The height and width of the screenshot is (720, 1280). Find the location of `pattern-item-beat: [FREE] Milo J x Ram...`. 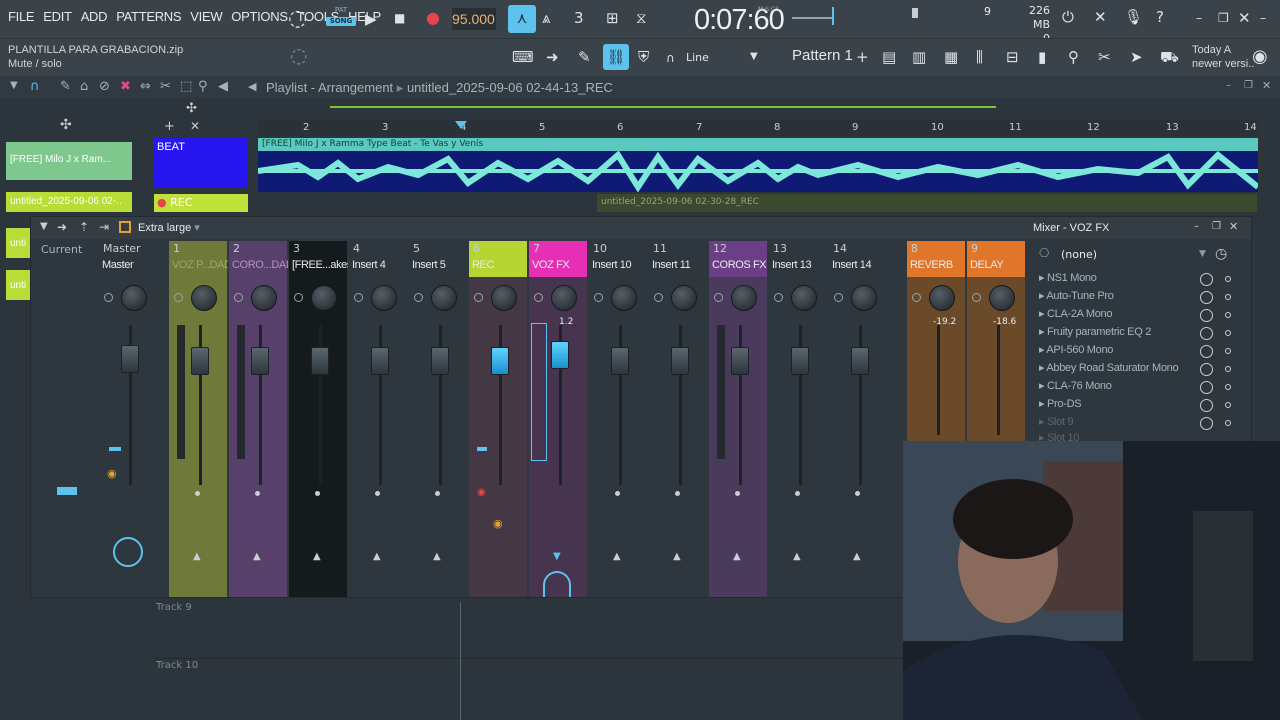

pattern-item-beat: [FREE] Milo J x Ram... is located at coordinates (69, 161).